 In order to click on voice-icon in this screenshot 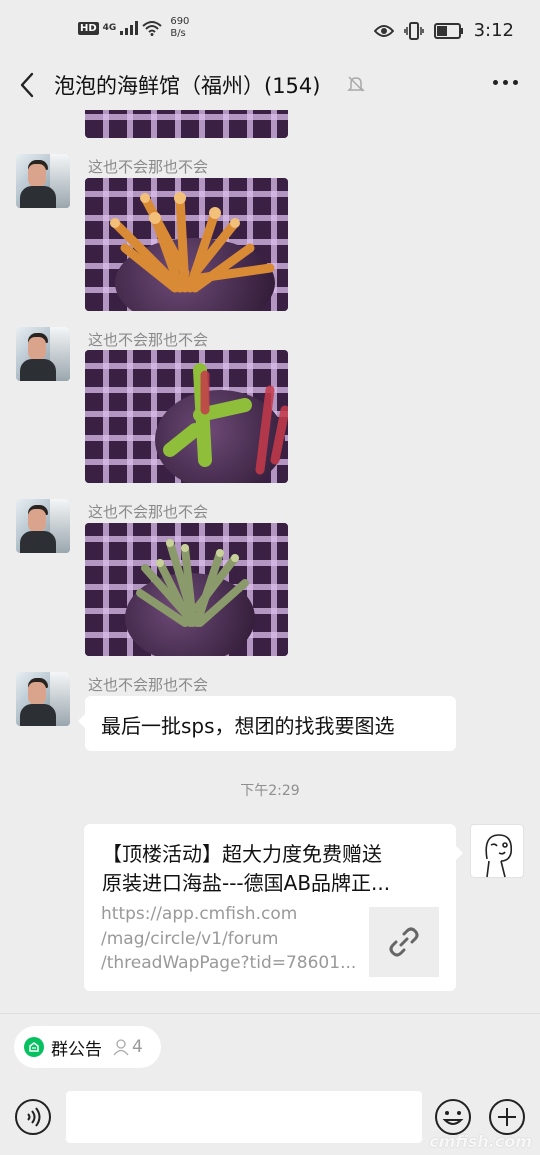, I will do `click(33, 1117)`.